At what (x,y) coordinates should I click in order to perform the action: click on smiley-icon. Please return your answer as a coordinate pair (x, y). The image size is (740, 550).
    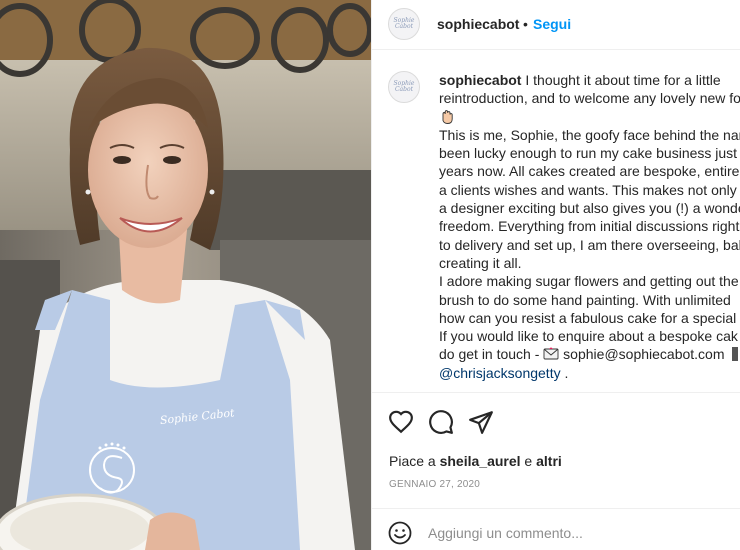
    Looking at the image, I should click on (400, 533).